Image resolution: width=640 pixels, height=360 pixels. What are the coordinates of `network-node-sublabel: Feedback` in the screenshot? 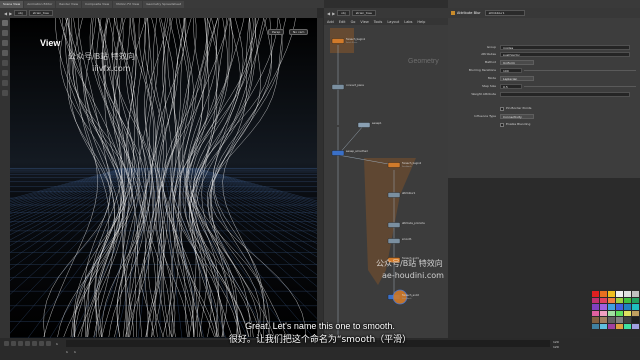 It's located at (407, 298).